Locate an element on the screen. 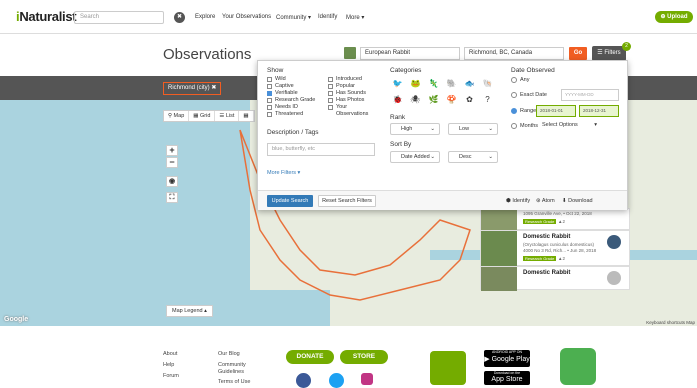 The height and width of the screenshot is (388, 697). locate-icon: ◉ is located at coordinates (172, 181).